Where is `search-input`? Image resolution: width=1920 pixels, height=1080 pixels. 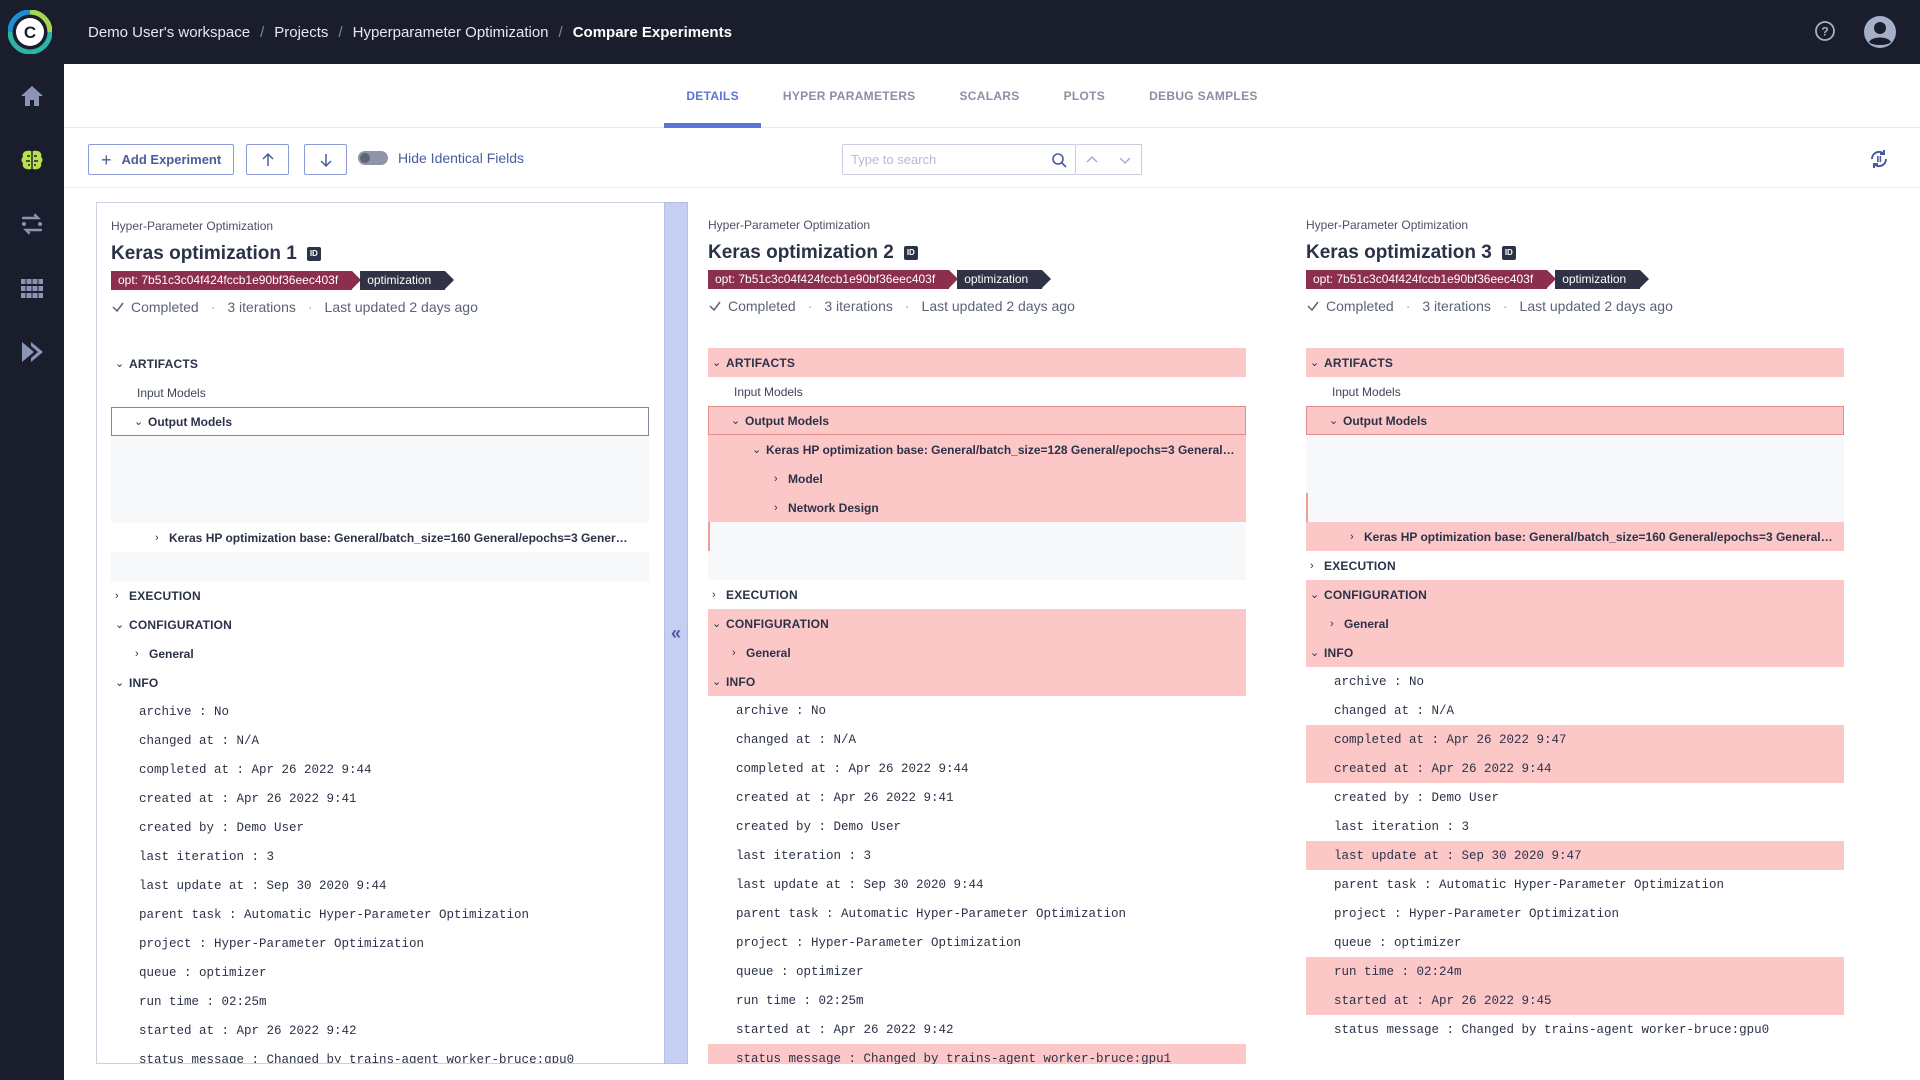 search-input is located at coordinates (938, 159).